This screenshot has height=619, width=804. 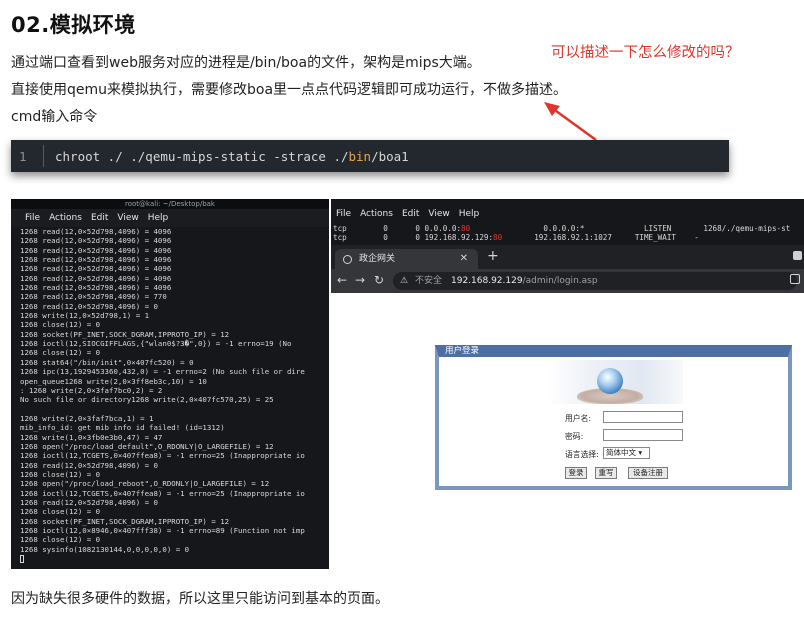 What do you see at coordinates (567, 214) in the screenshot?
I see `terminal-menubar-right: File Actions Edit View Help` at bounding box center [567, 214].